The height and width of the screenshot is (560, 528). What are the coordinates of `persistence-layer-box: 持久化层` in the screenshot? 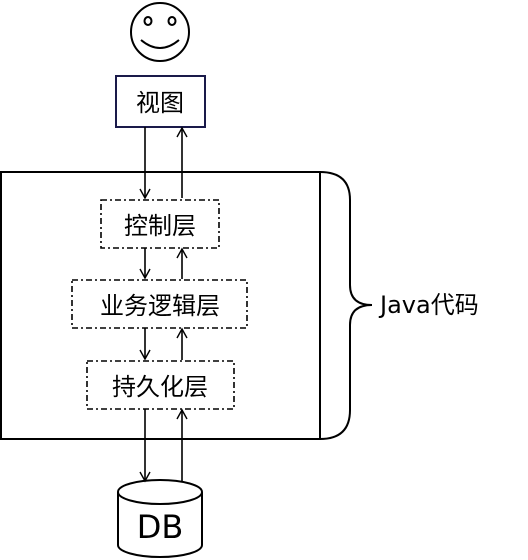 It's located at (160, 385).